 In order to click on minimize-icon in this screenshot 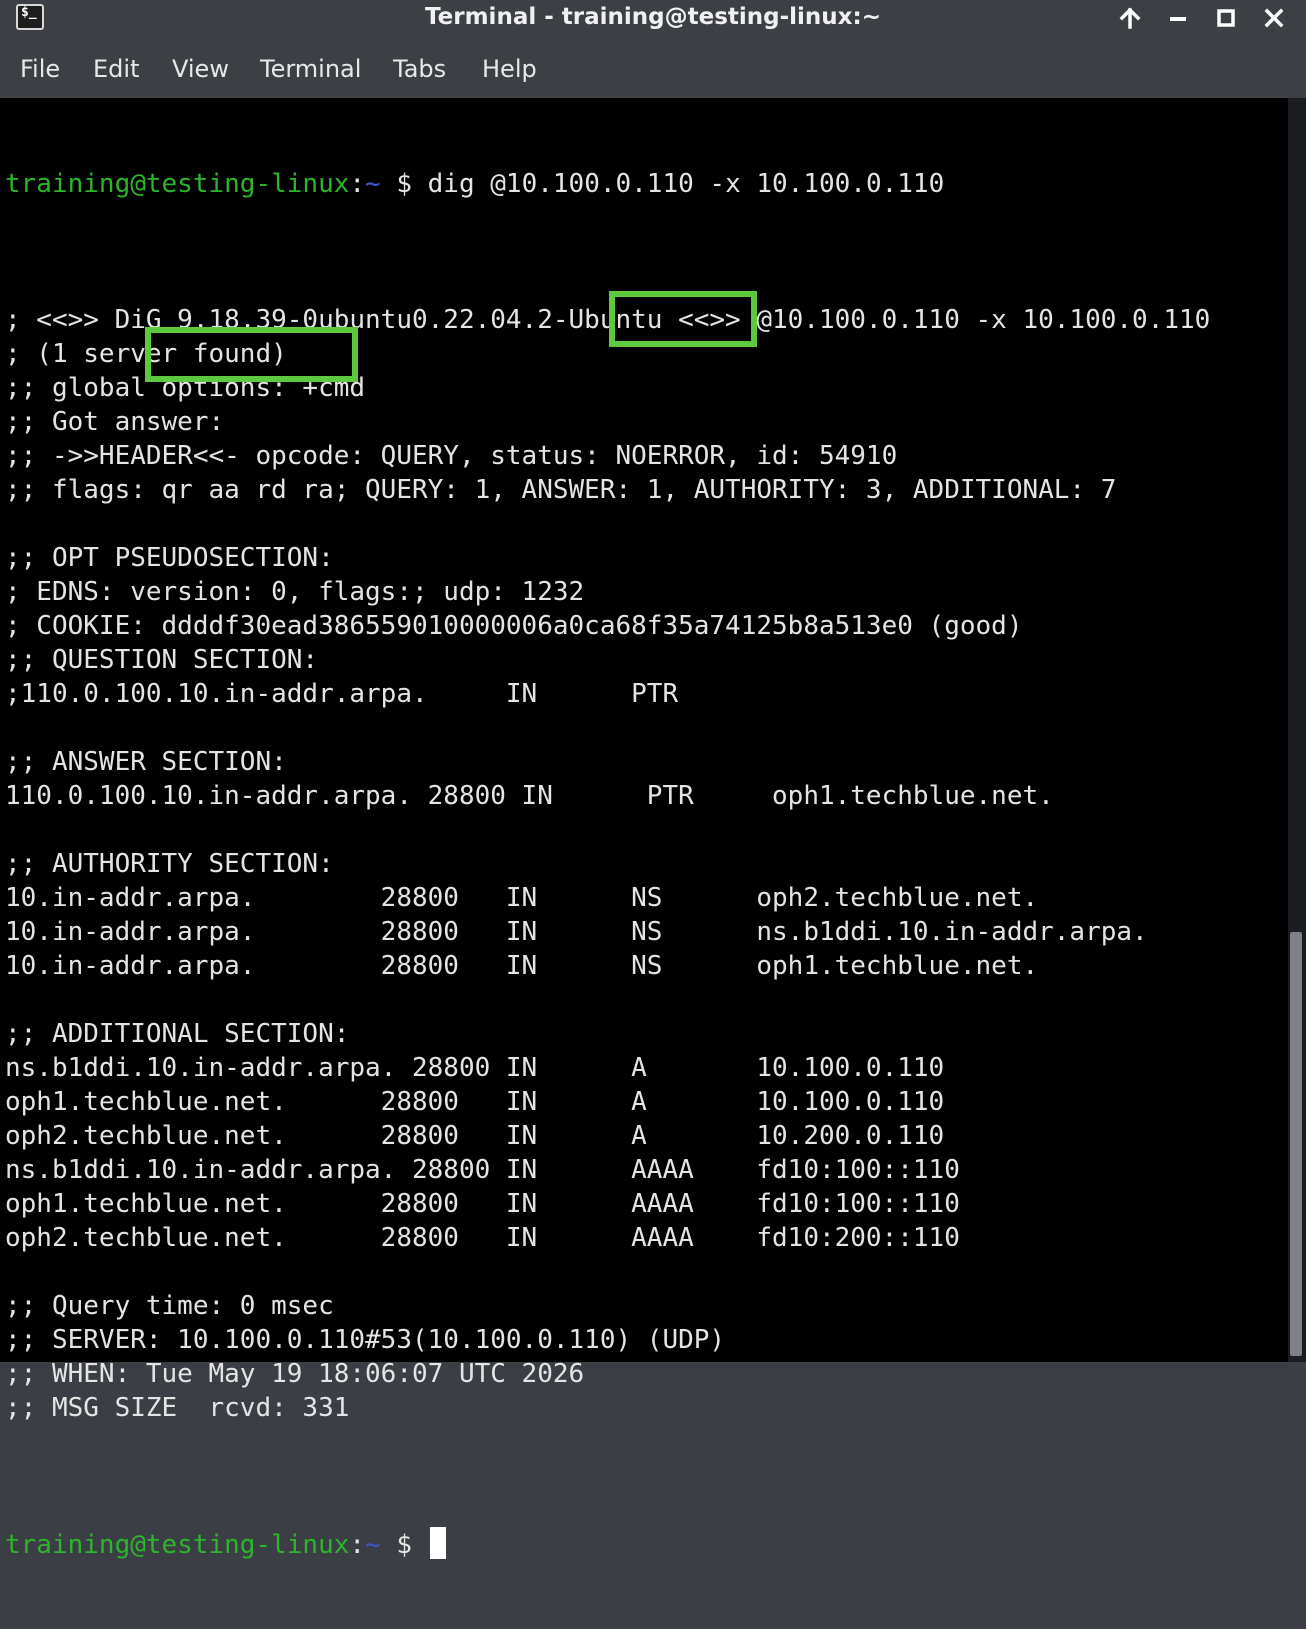, I will do `click(1178, 19)`.